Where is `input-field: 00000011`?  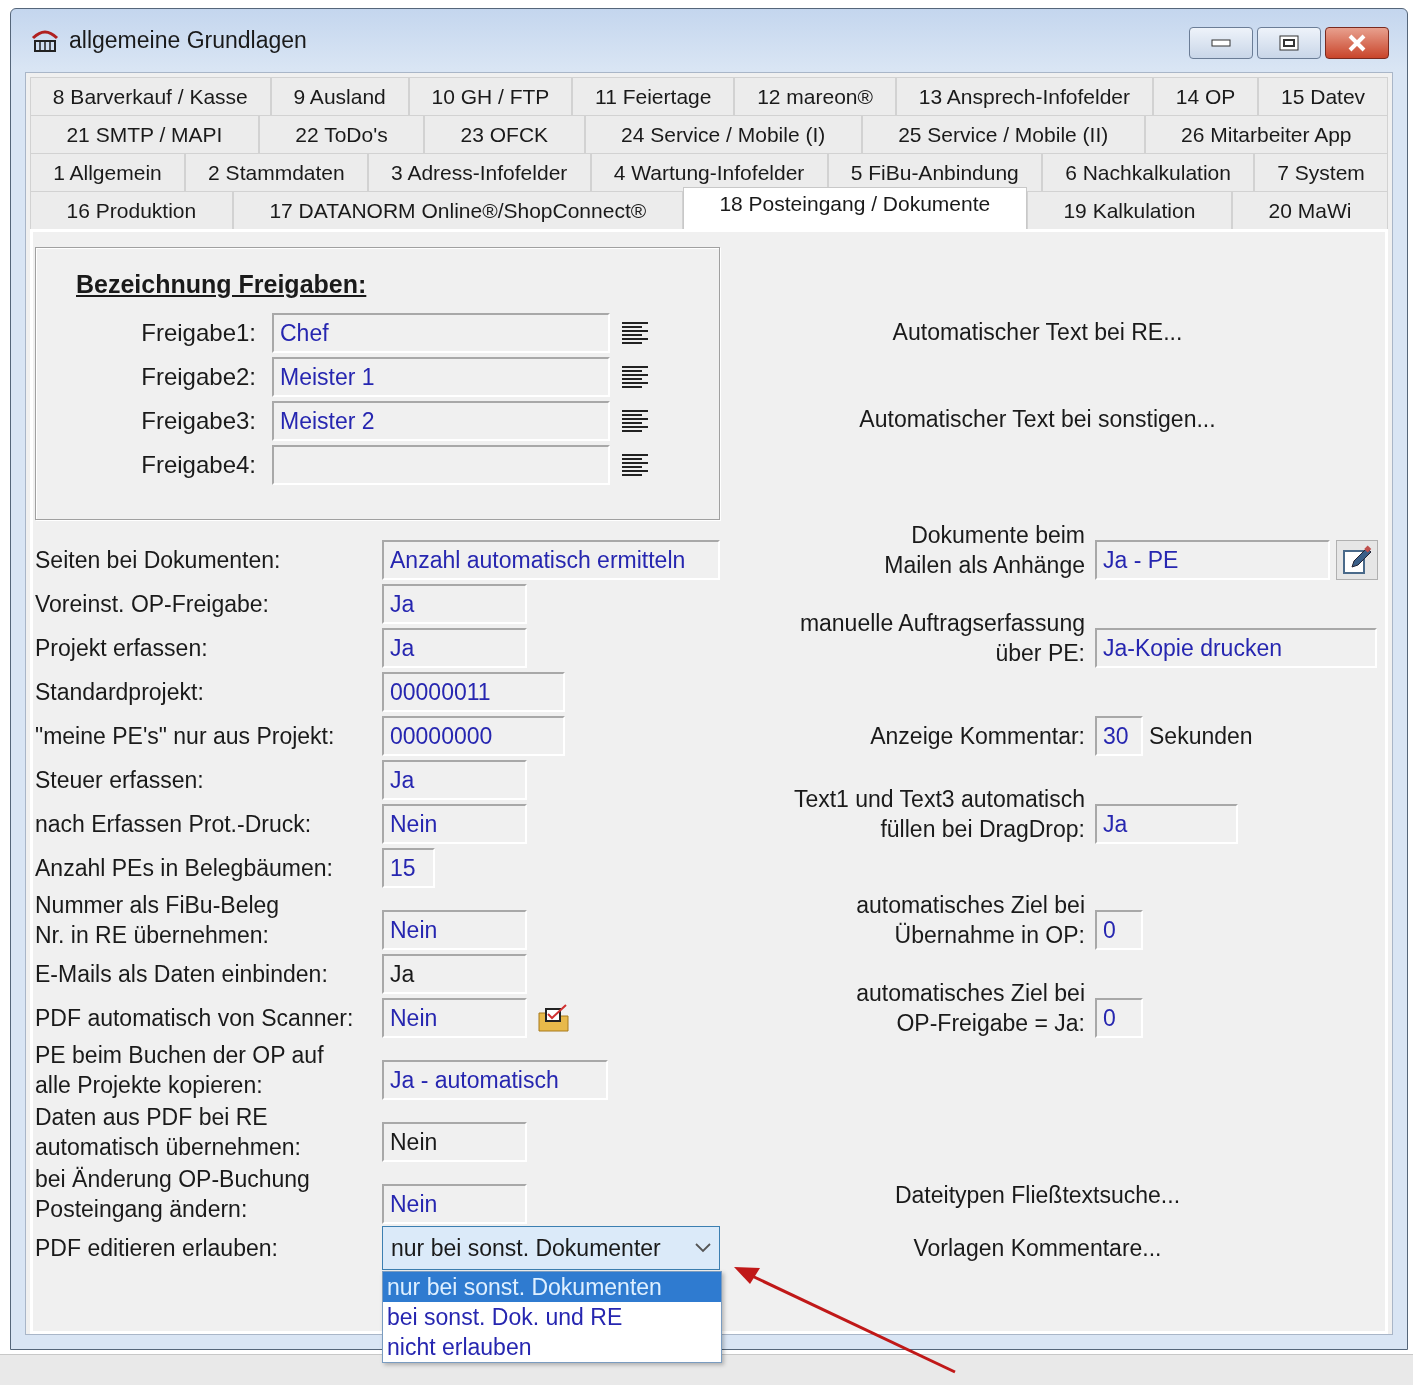 input-field: 00000011 is located at coordinates (473, 692).